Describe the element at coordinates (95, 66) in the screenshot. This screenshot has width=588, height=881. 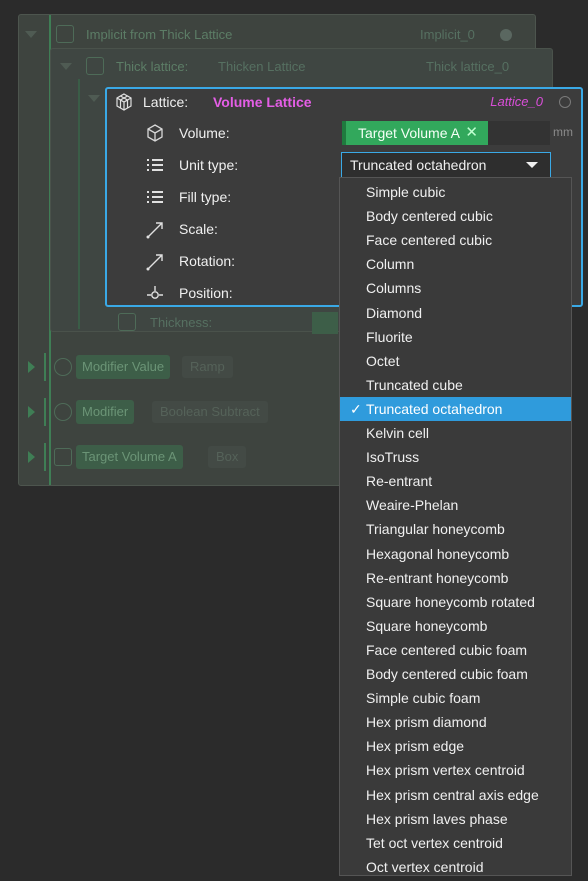
I see `thick-lattice-icon` at that location.